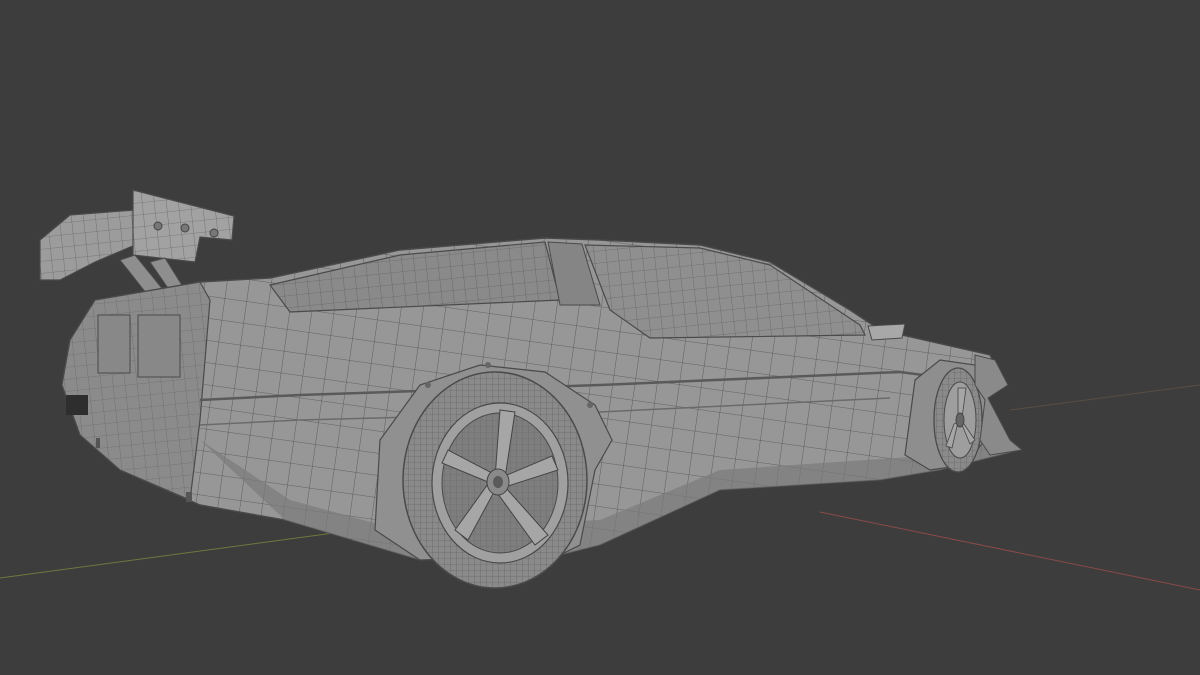 The width and height of the screenshot is (1200, 675). Describe the element at coordinates (495, 480) in the screenshot. I see `rear-wheel` at that location.